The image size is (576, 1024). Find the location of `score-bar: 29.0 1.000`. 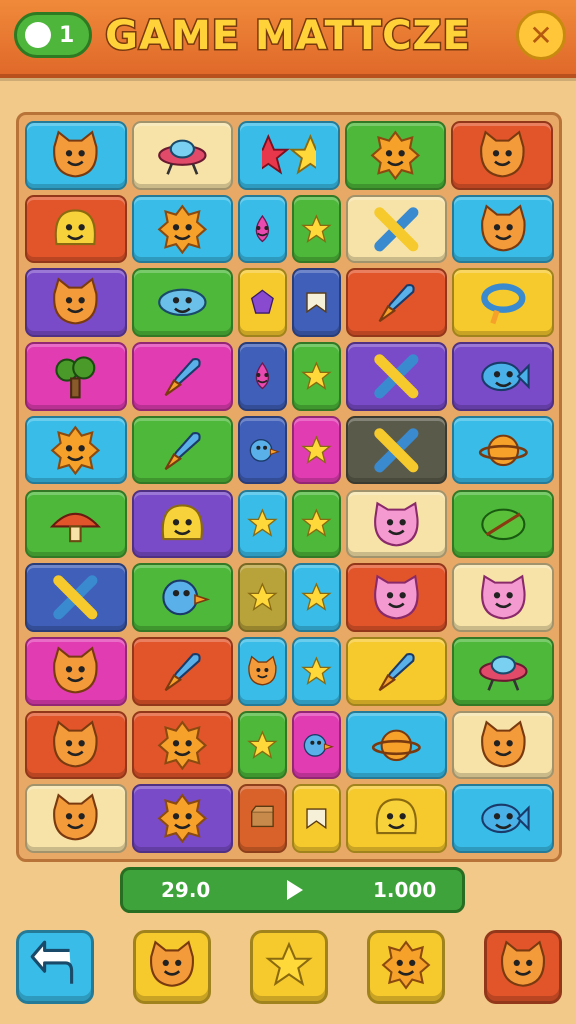

score-bar: 29.0 1.000 is located at coordinates (292, 890).